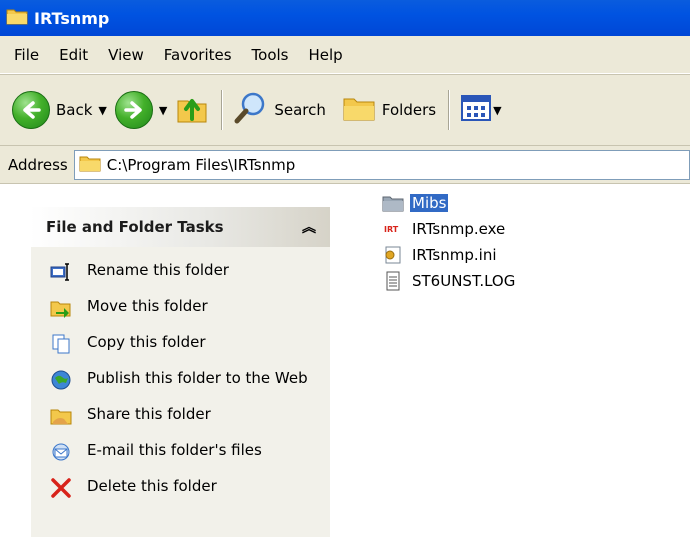 This screenshot has height=540, width=690. I want to click on folders-icon, so click(359, 110).